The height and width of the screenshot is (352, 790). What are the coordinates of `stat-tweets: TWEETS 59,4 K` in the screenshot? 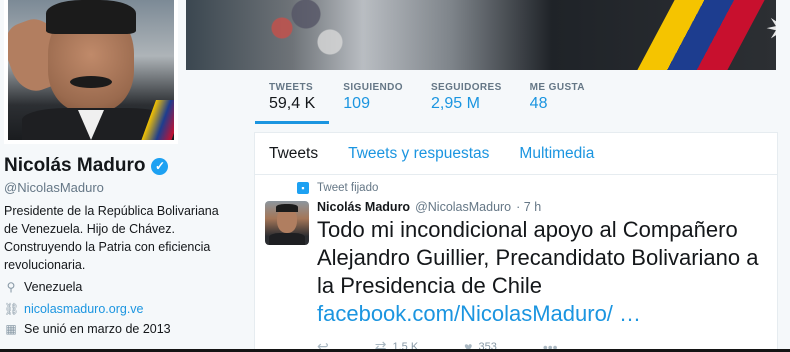 It's located at (292, 98).